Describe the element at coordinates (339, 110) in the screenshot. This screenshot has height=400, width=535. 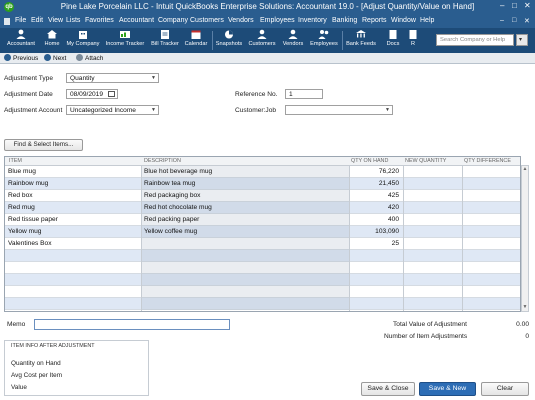
I see `customer-job-select: ▼` at that location.